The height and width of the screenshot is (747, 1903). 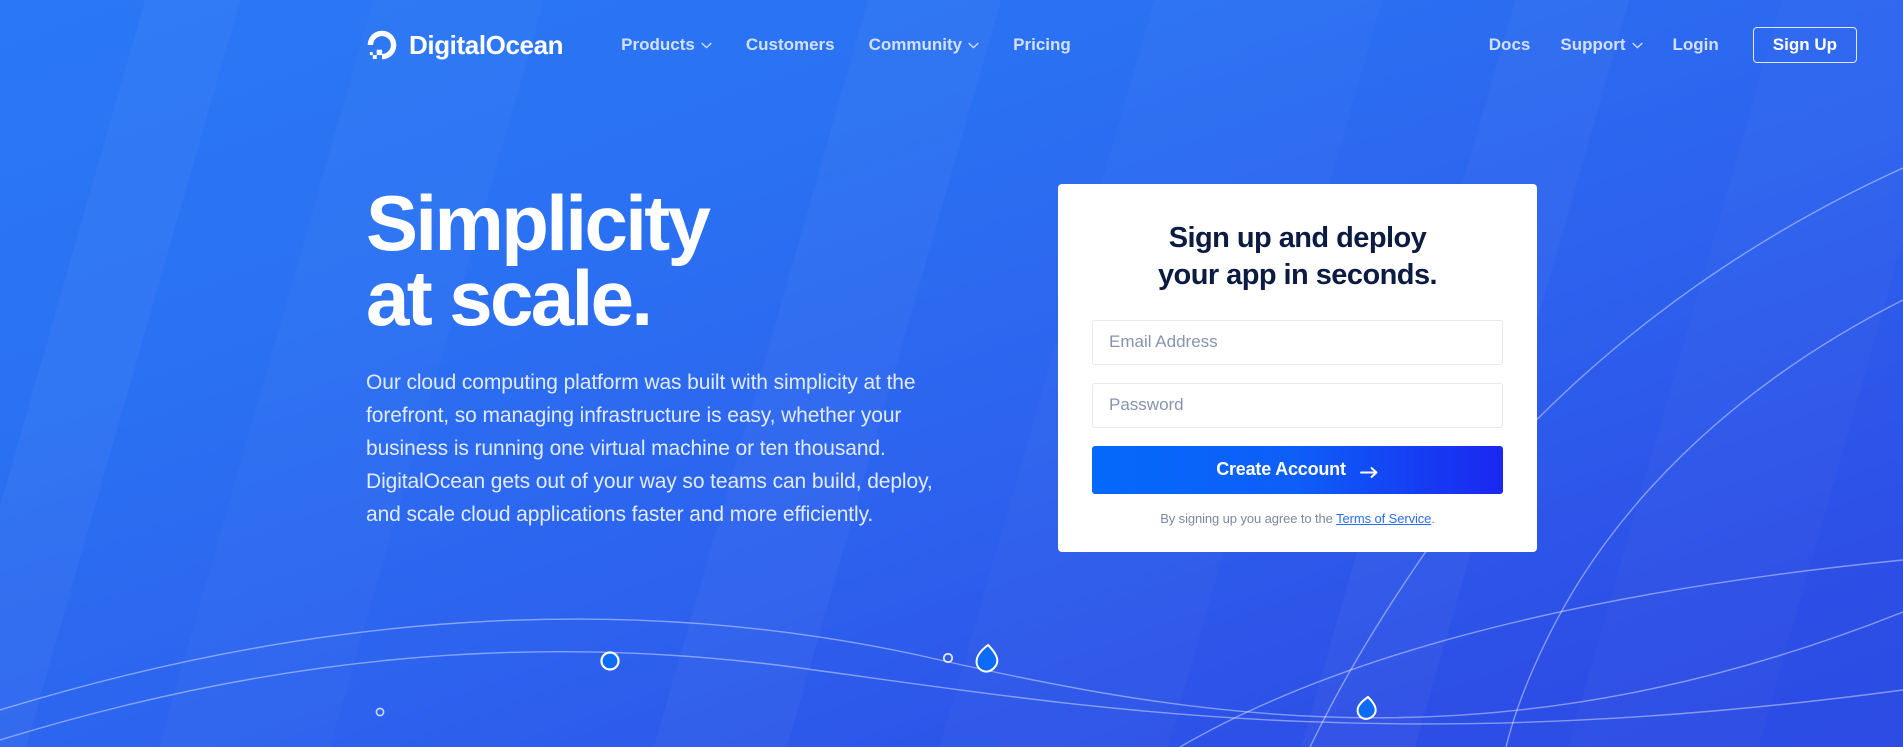 I want to click on password-field, so click(x=1297, y=405).